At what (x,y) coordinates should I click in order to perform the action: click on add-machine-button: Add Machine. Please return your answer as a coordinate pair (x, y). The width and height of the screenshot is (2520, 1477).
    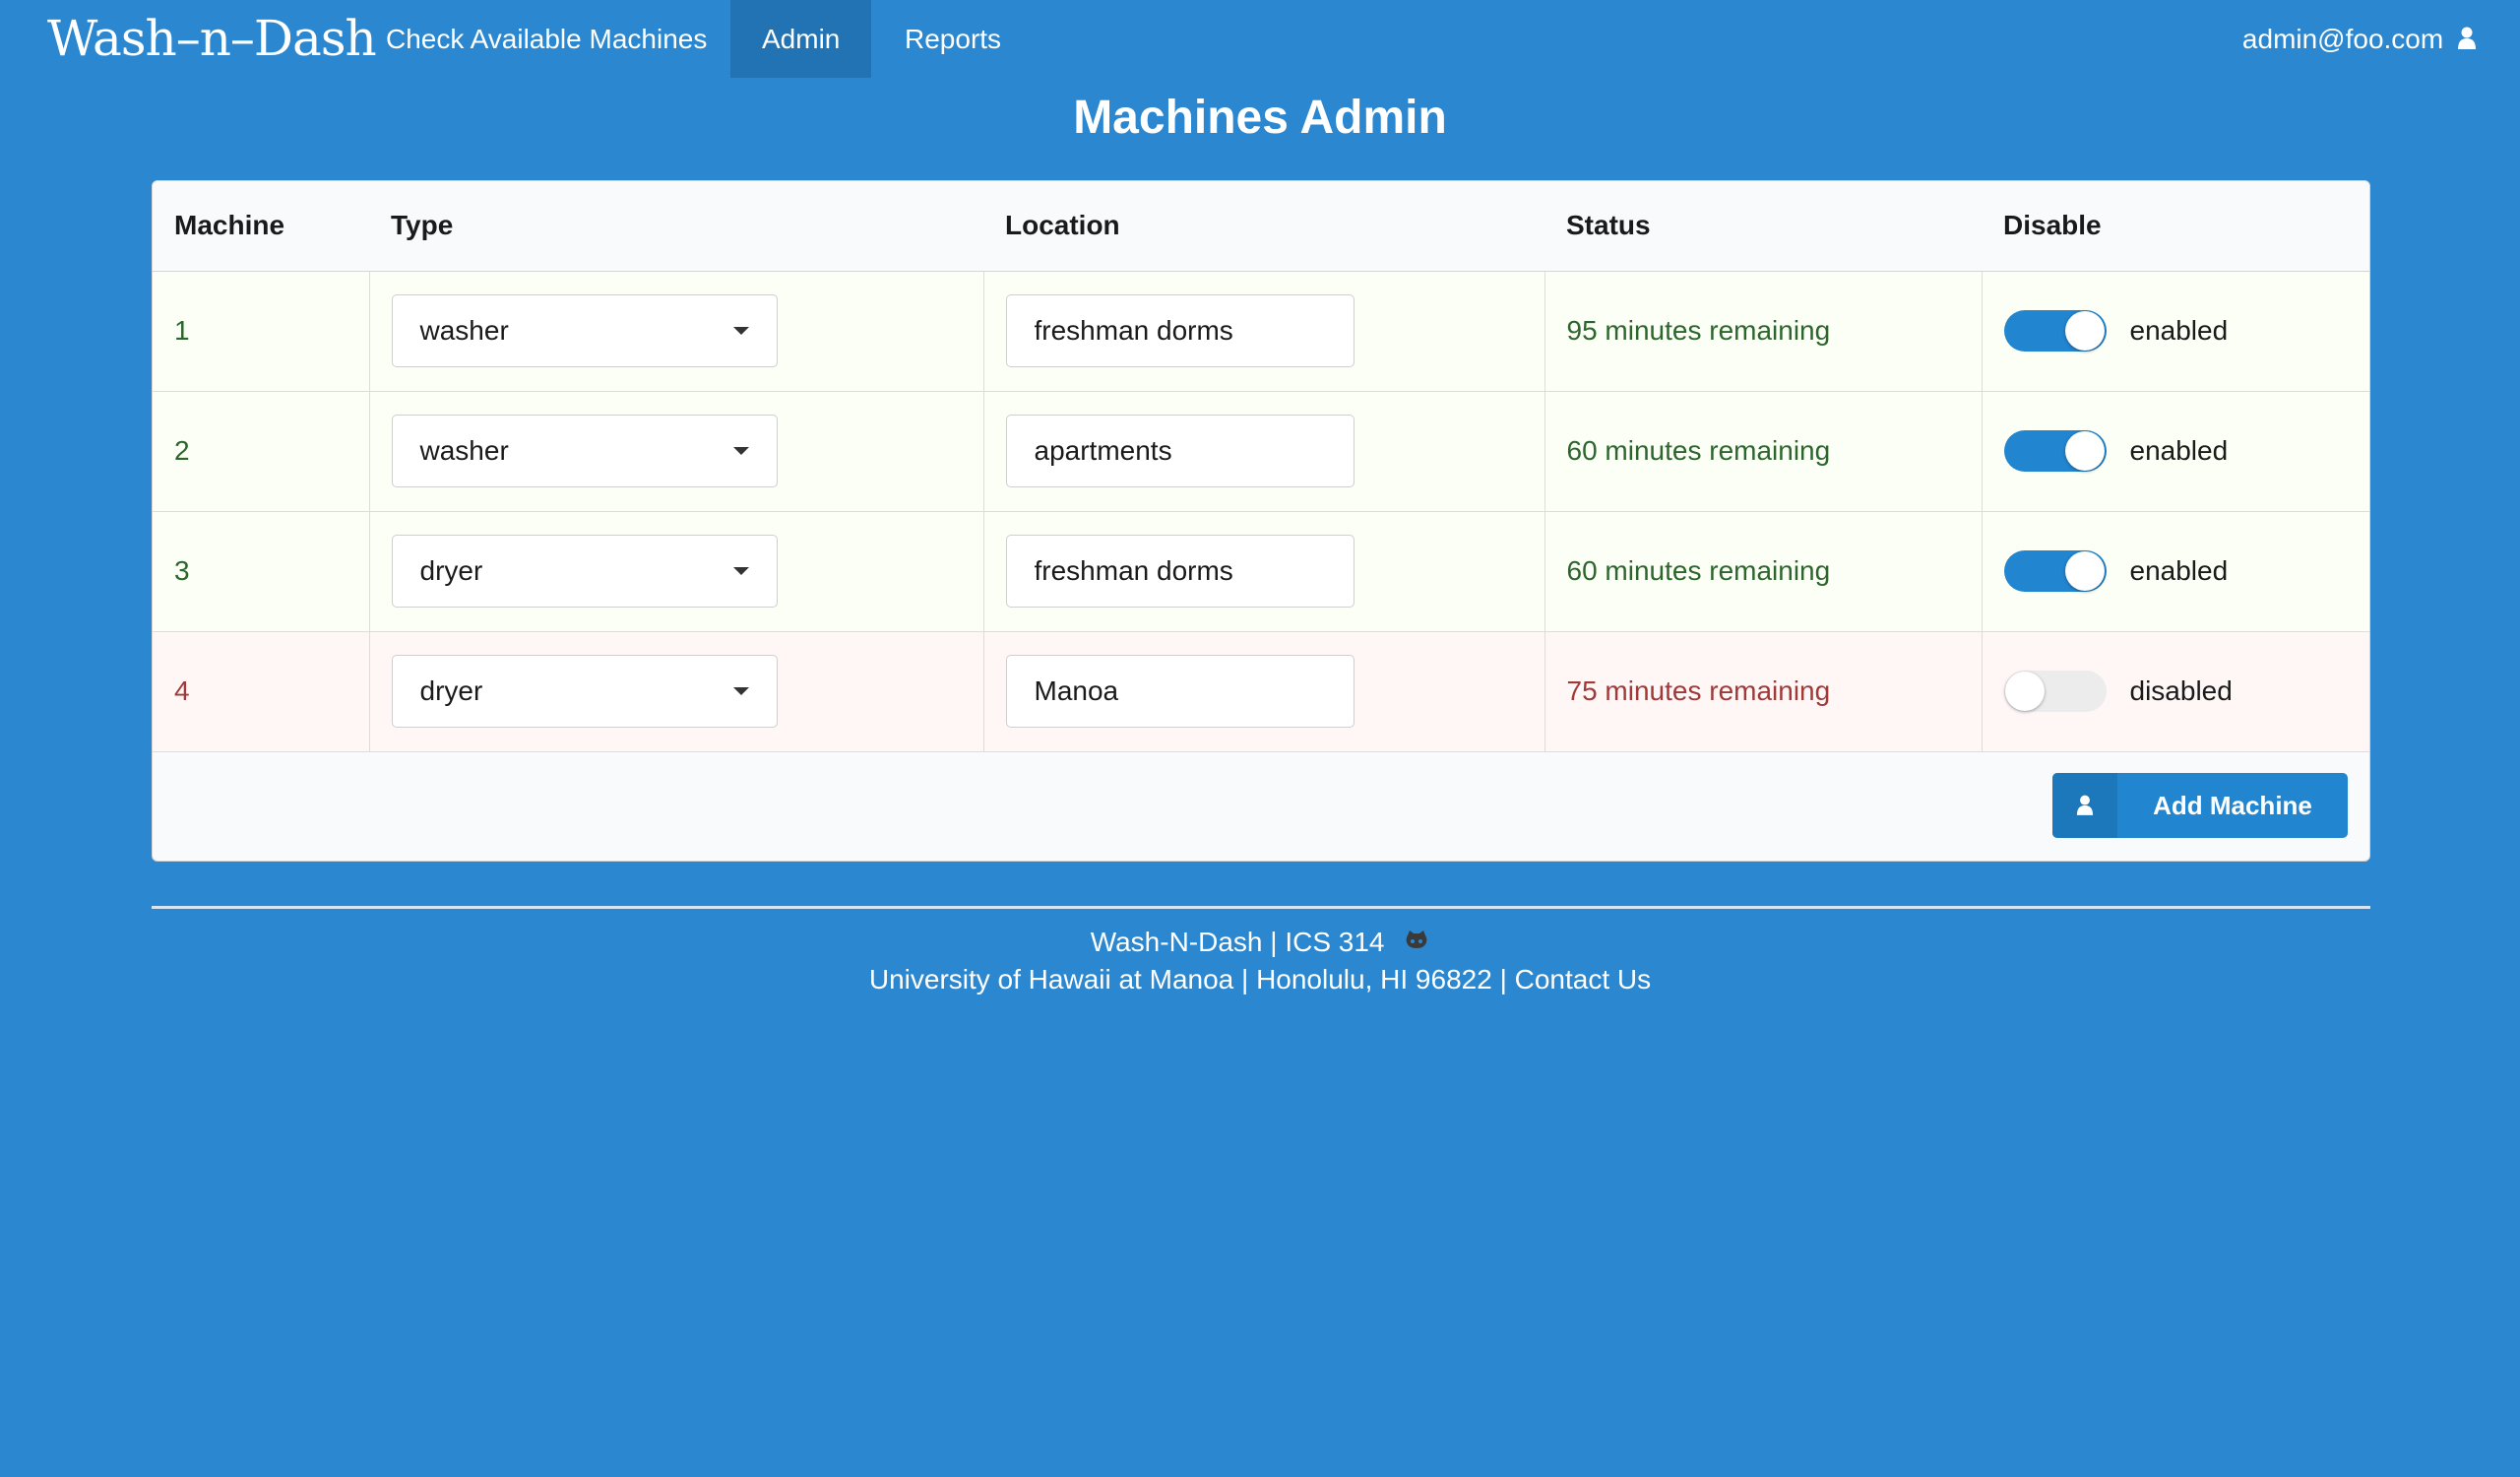
    Looking at the image, I should click on (2200, 806).